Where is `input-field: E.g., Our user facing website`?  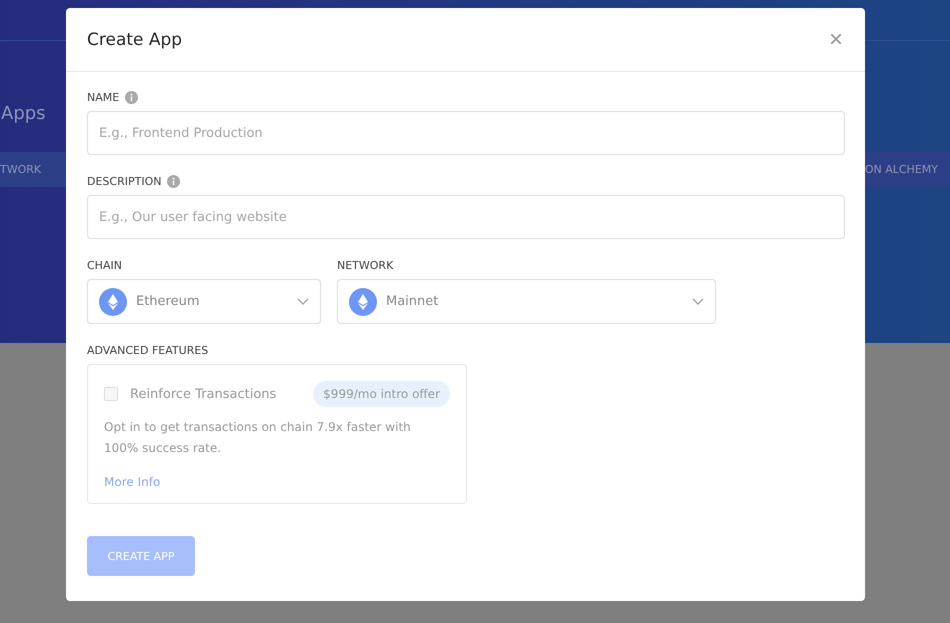 input-field: E.g., Our user facing website is located at coordinates (466, 217).